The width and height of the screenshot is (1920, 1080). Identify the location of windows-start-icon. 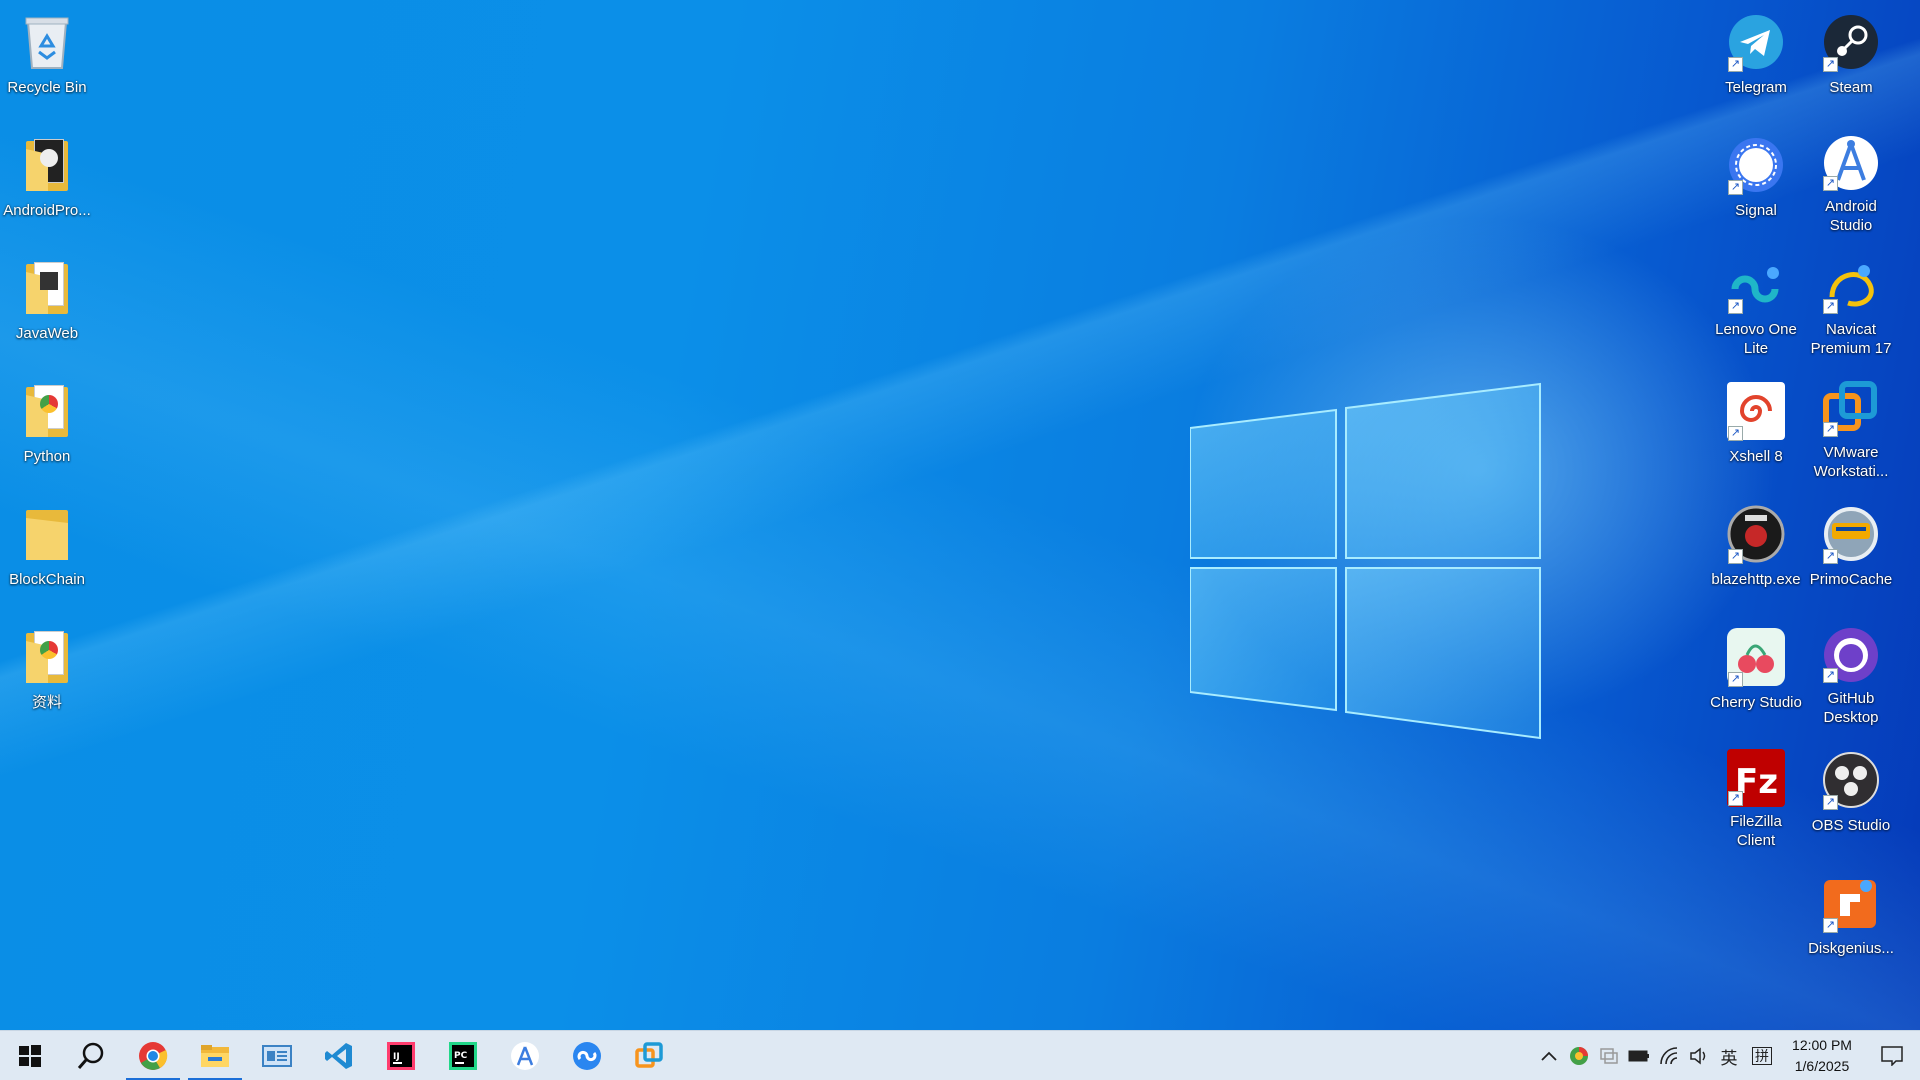
(30, 1055).